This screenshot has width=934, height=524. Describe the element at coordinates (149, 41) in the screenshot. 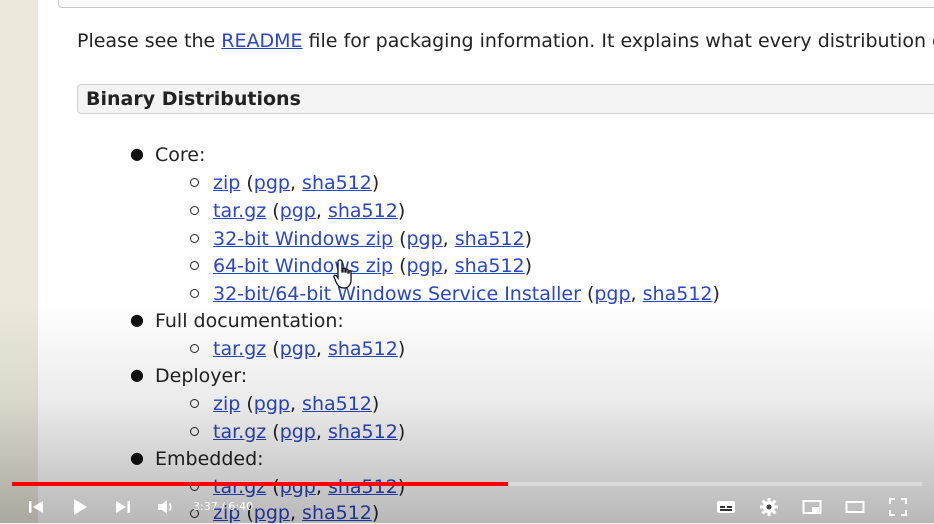

I see `intro-before: Please see the` at that location.